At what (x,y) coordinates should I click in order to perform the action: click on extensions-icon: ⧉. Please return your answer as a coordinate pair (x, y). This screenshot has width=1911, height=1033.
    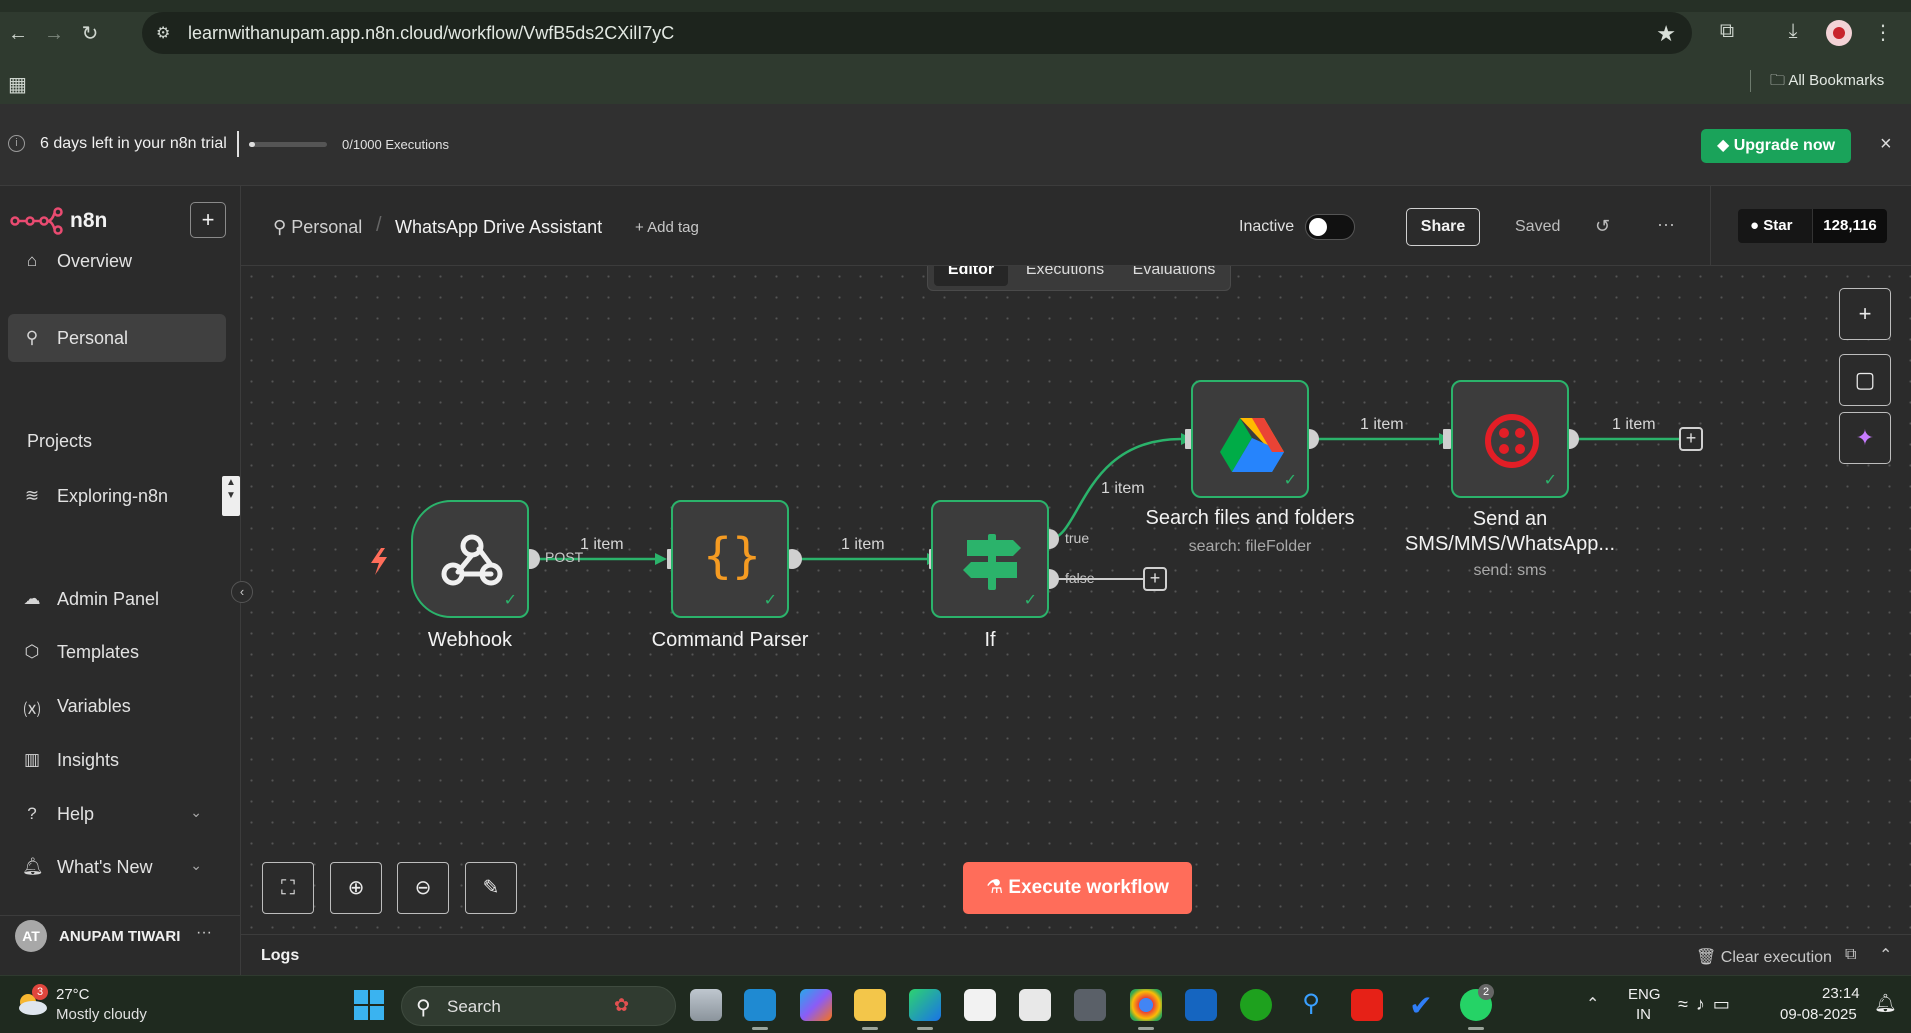
    Looking at the image, I should click on (1727, 33).